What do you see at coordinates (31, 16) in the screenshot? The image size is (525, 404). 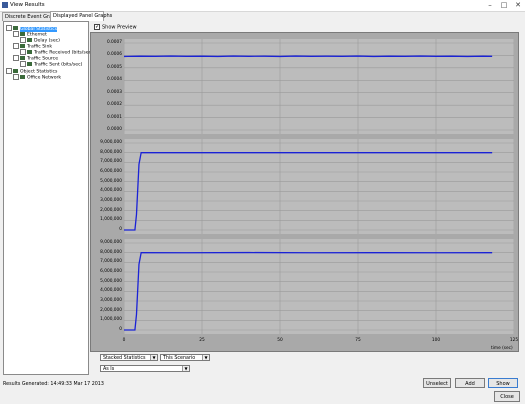 I see `tab-discrete-event-graphs: Discrete Event Graphs` at bounding box center [31, 16].